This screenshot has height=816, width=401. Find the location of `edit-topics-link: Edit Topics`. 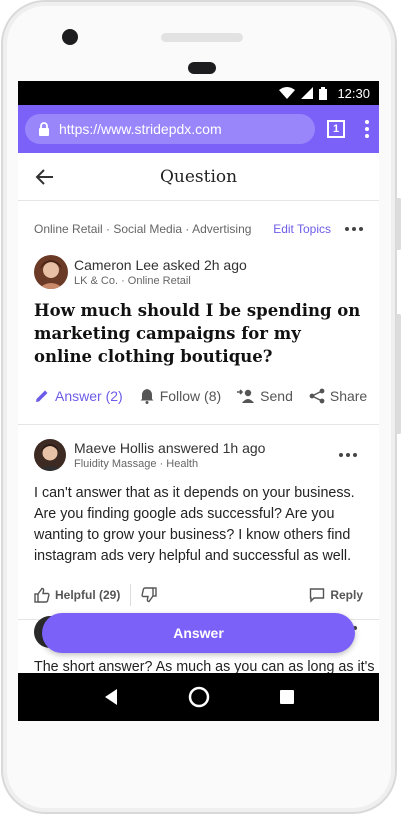

edit-topics-link: Edit Topics is located at coordinates (302, 229).